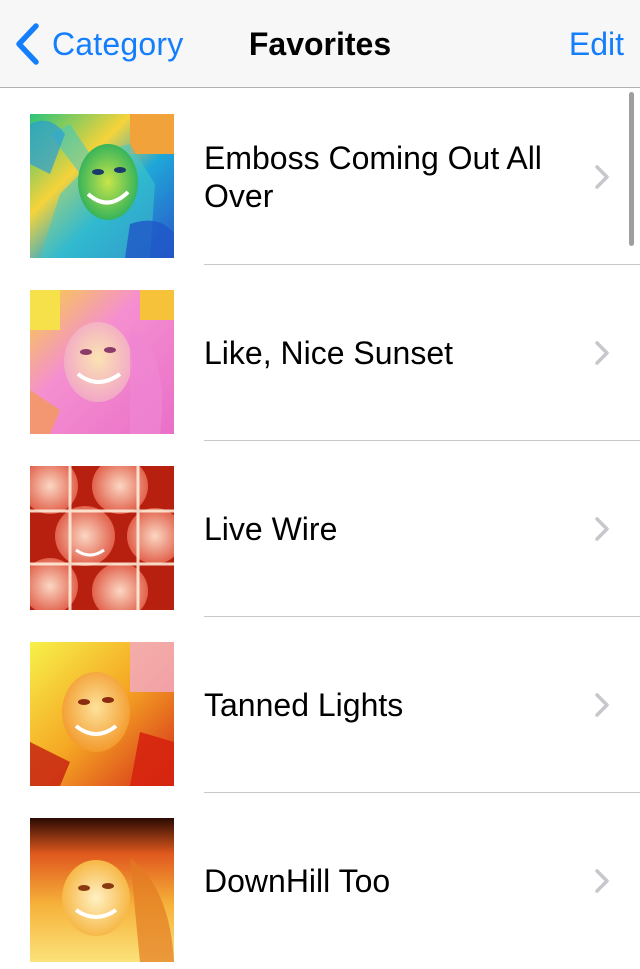 This screenshot has height=969, width=640. I want to click on tanned-lights-effect-photo, so click(102, 714).